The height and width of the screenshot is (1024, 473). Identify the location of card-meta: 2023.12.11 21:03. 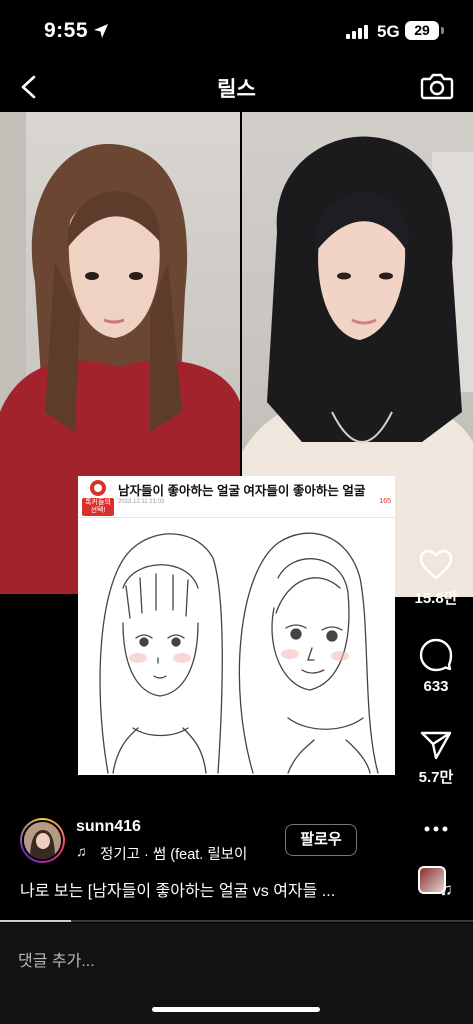
(141, 502).